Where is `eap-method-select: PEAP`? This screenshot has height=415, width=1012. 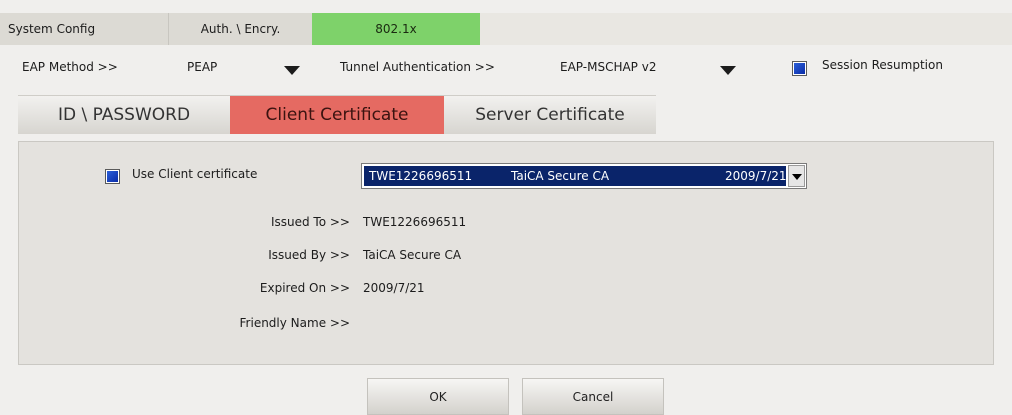
eap-method-select: PEAP is located at coordinates (202, 67).